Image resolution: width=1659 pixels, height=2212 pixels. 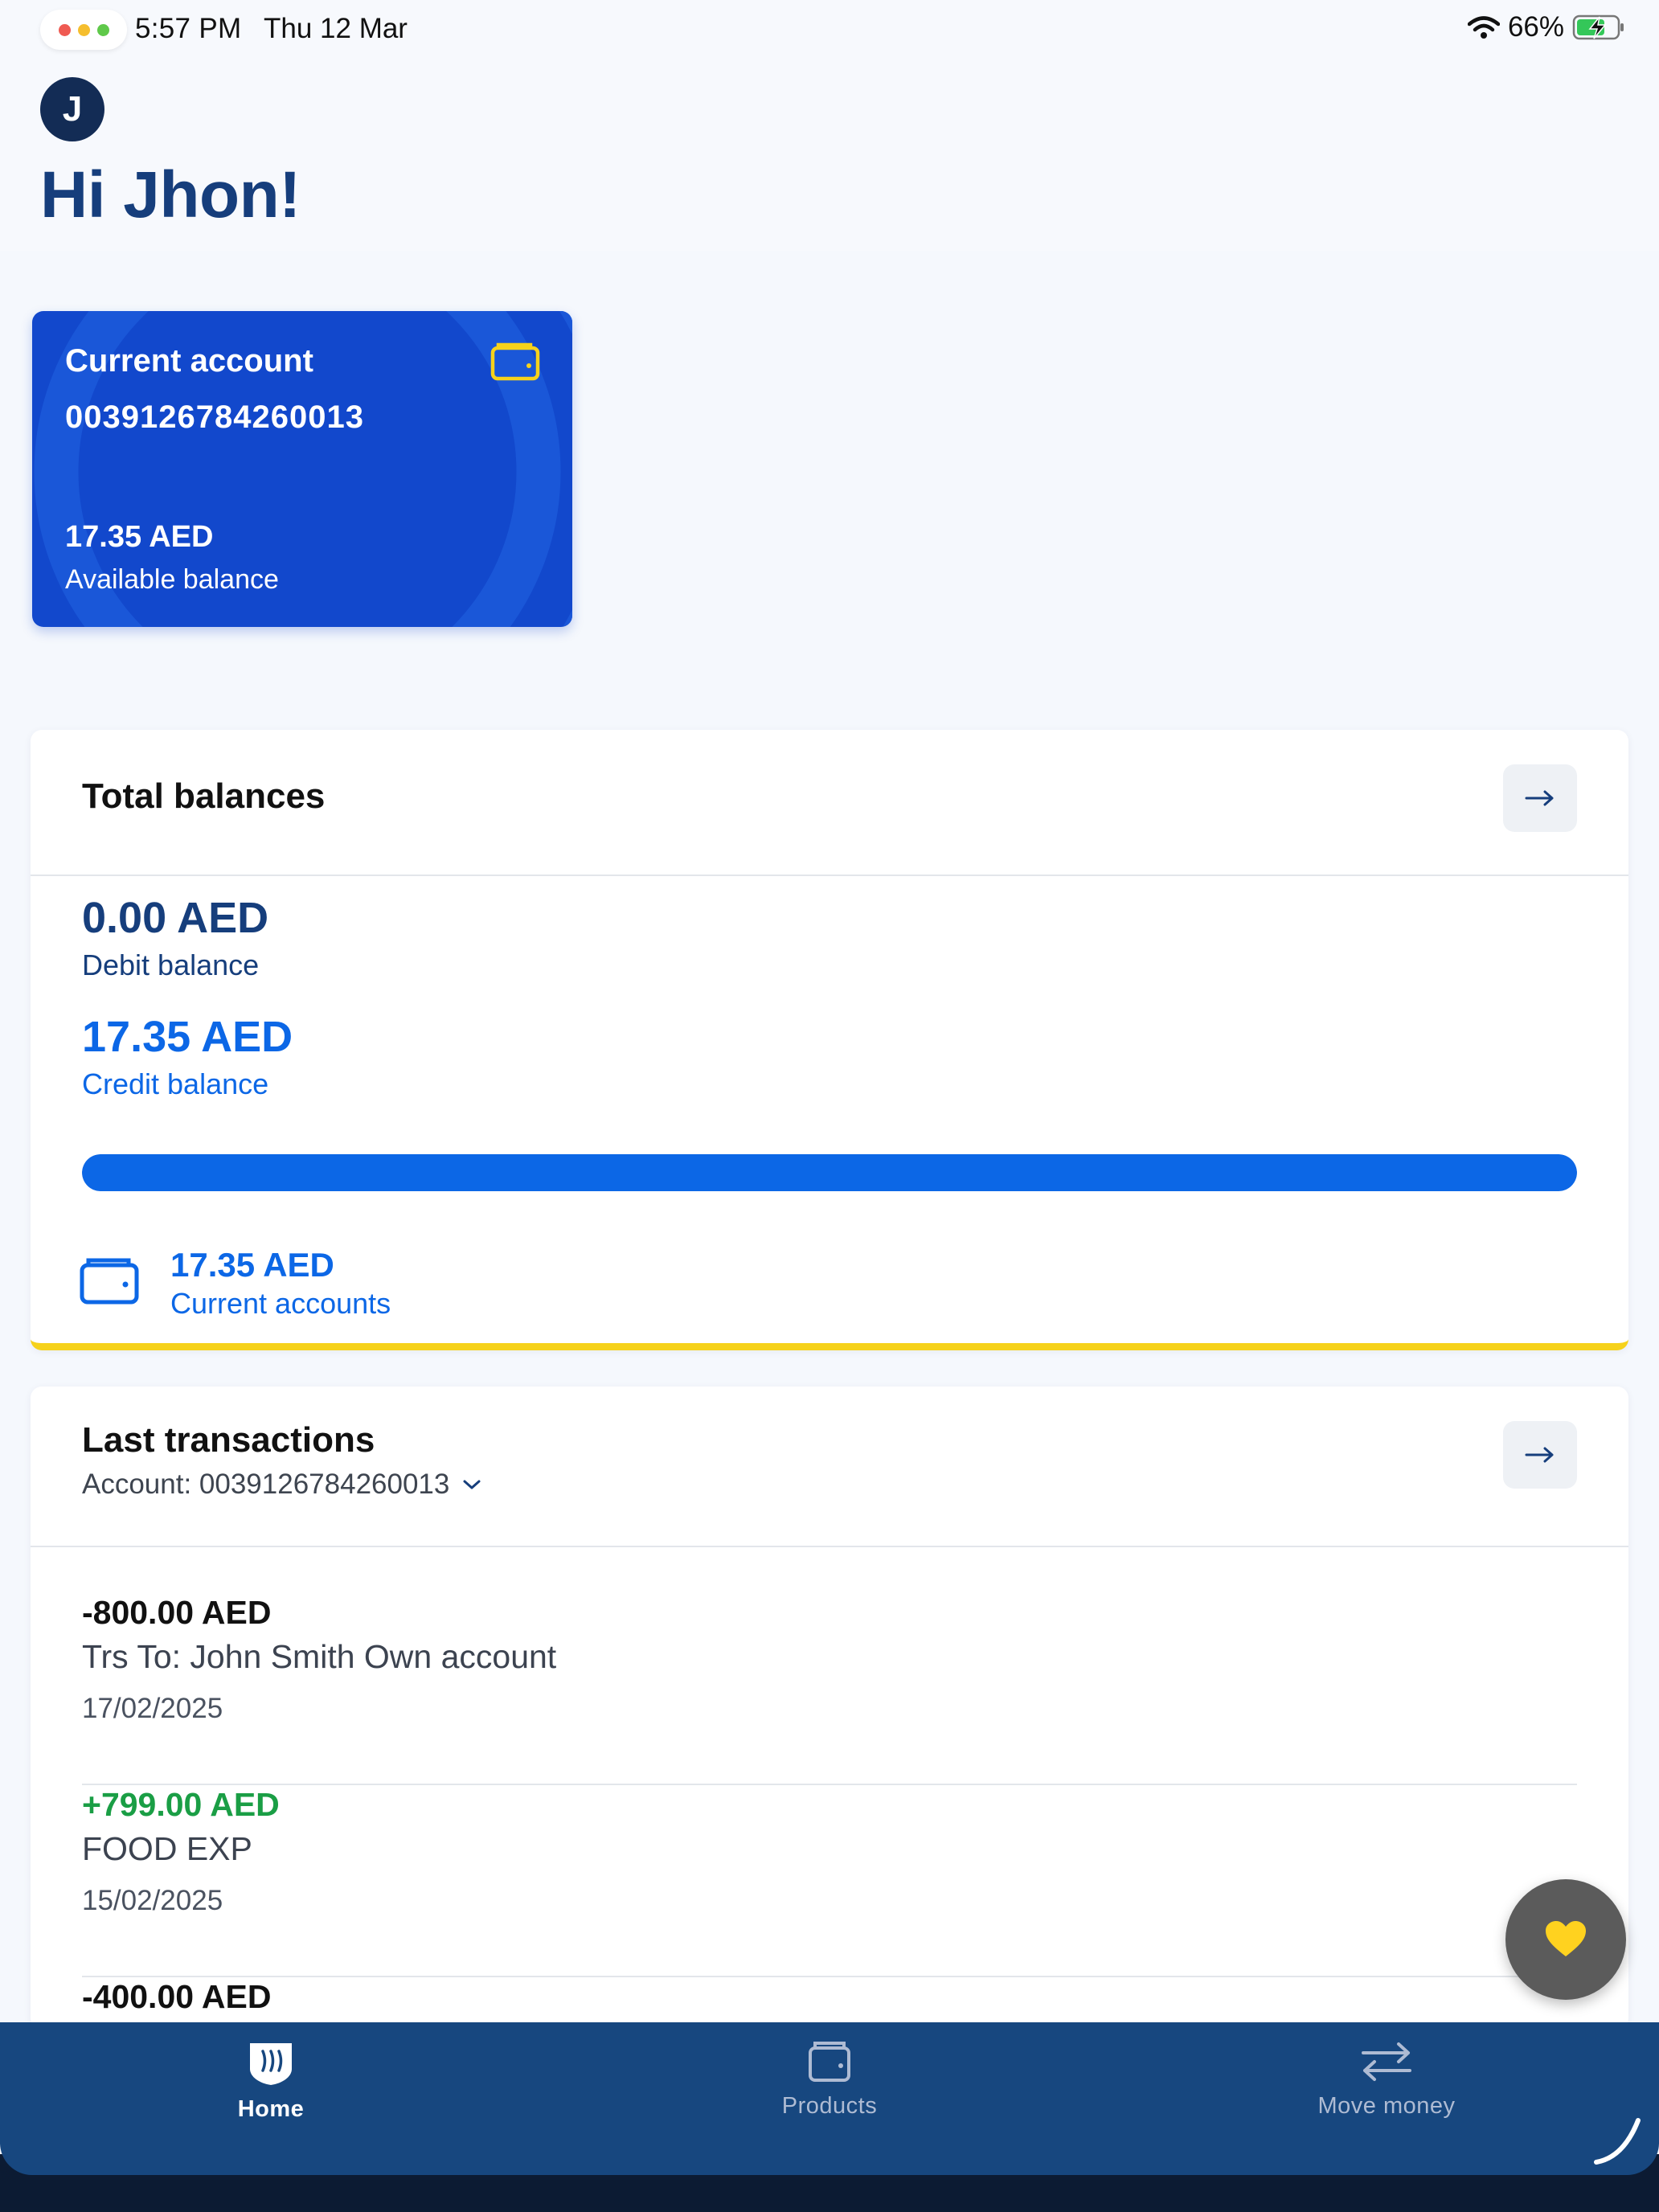 What do you see at coordinates (64, 29) in the screenshot?
I see `close-dot-icon` at bounding box center [64, 29].